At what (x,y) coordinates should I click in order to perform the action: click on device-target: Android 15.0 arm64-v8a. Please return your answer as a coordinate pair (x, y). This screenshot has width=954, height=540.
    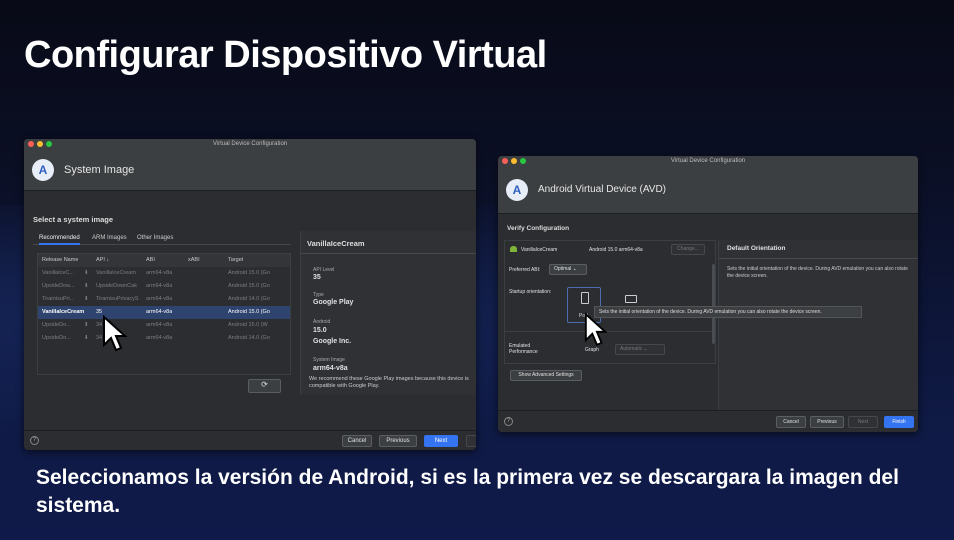
    Looking at the image, I should click on (616, 250).